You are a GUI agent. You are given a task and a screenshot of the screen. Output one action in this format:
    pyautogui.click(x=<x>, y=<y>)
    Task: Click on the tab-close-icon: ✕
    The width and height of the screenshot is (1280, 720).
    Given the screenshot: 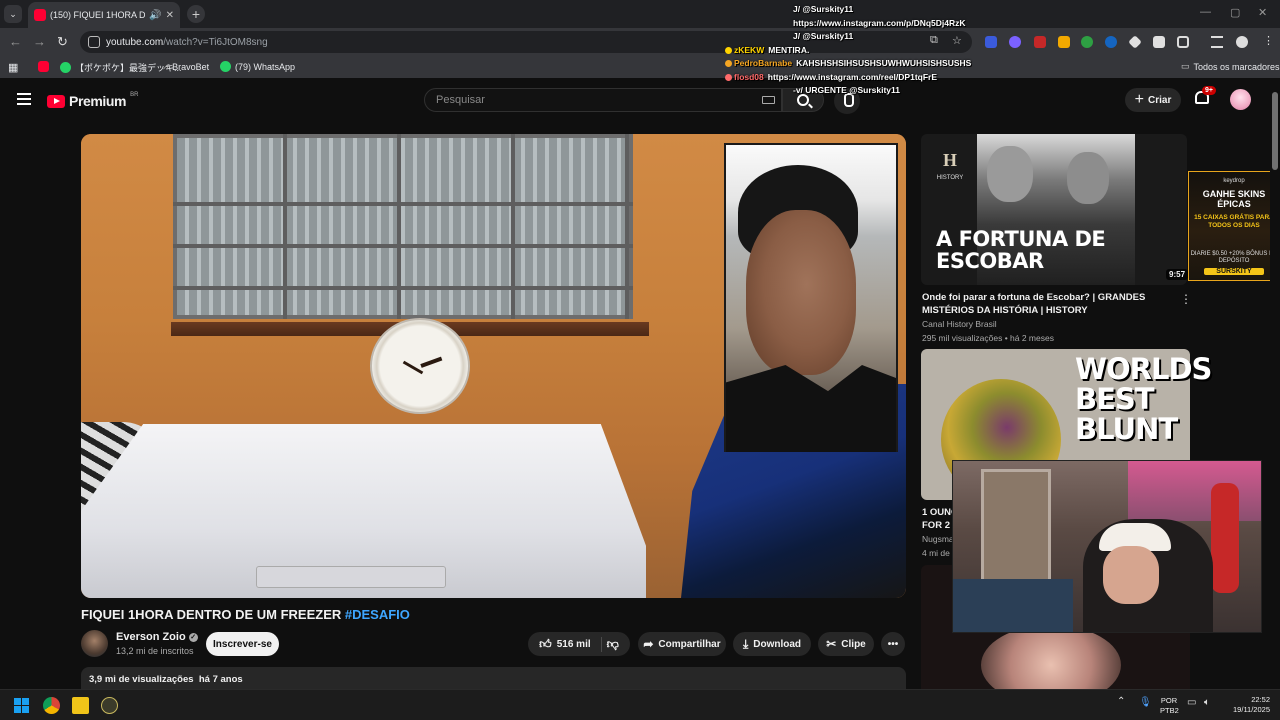 What is the action you would take?
    pyautogui.click(x=170, y=15)
    